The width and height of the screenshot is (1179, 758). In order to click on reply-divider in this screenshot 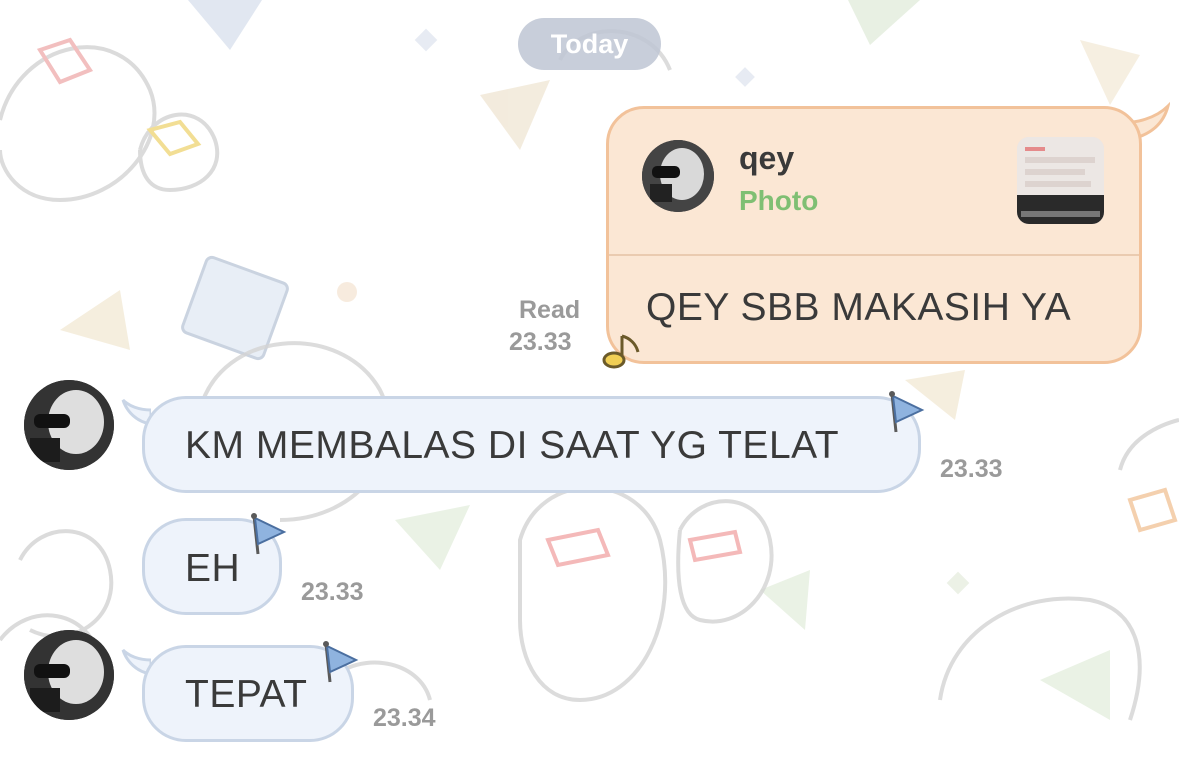, I will do `click(874, 255)`.